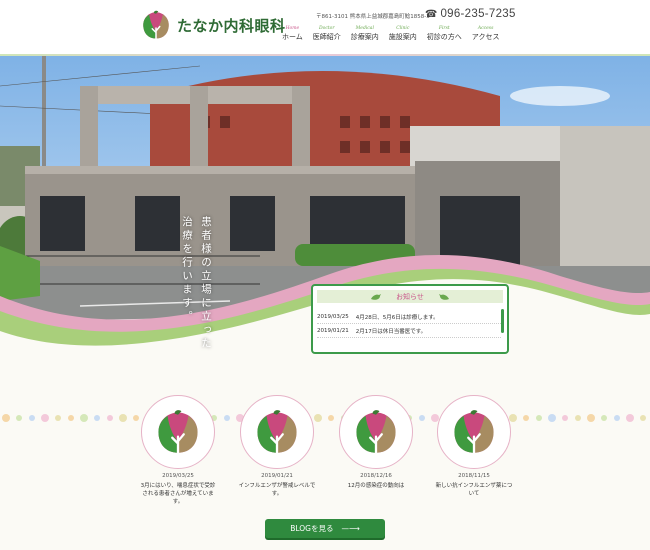 The image size is (650, 550). I want to click on blog-card: 2019/03/25 3月にはいり、喘息症状で受診される患者さんが増えています。, so click(178, 450).